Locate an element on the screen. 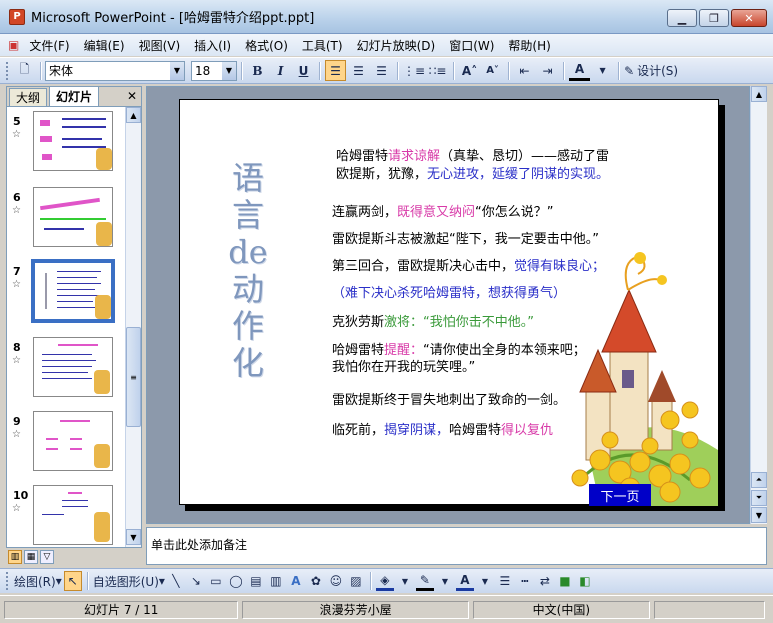  align-left-icon: ☰ is located at coordinates (335, 70).